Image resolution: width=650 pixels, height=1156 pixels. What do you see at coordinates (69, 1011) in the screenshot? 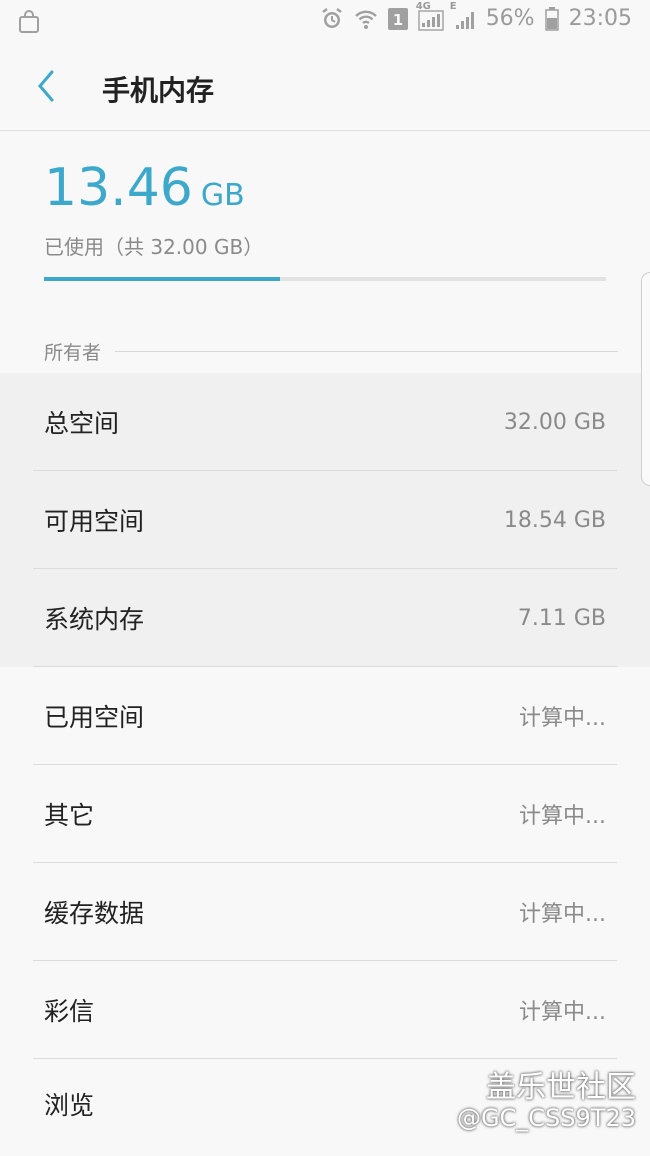
I see `row-label: 彩信` at bounding box center [69, 1011].